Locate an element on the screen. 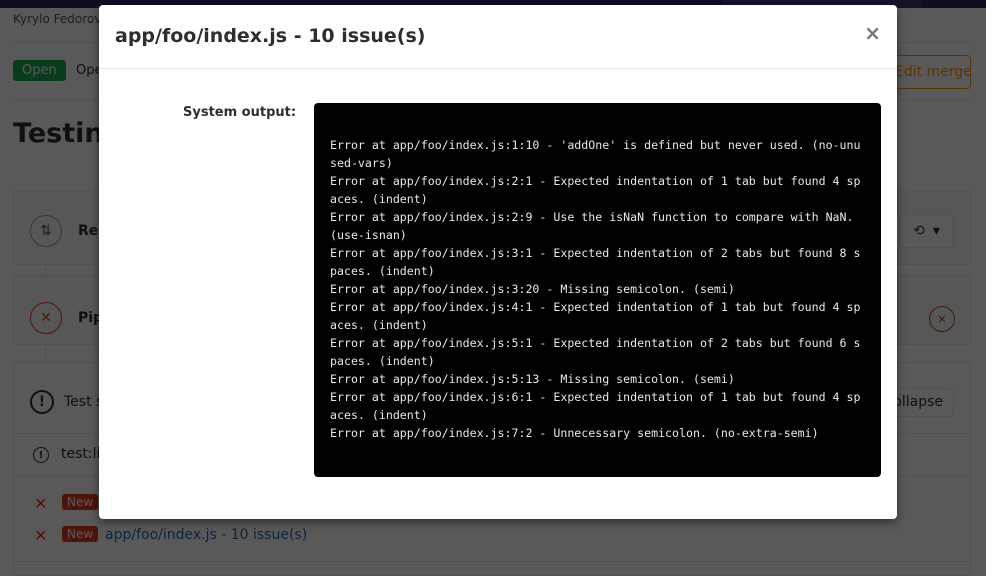 This screenshot has width=986, height=576. system-output-label: System output: is located at coordinates (240, 112).